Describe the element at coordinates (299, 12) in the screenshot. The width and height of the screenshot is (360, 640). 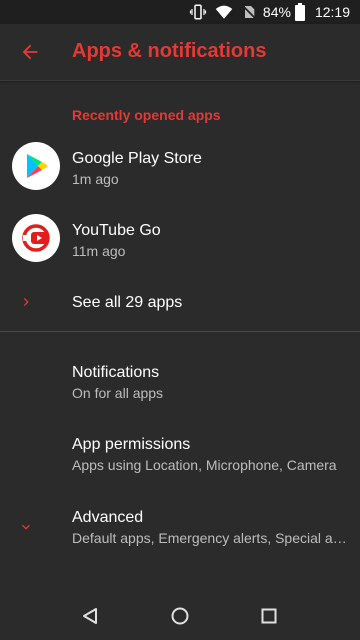
I see `battery-icon` at that location.